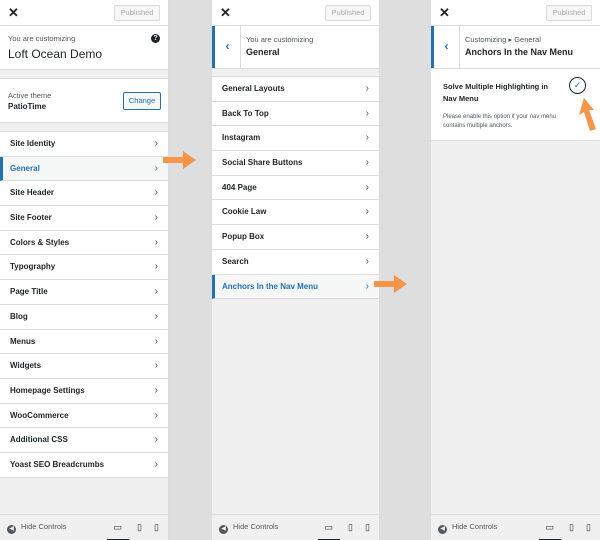 This screenshot has width=600, height=540. I want to click on sidebar-item-site-identity: Site Identity ›, so click(84, 144).